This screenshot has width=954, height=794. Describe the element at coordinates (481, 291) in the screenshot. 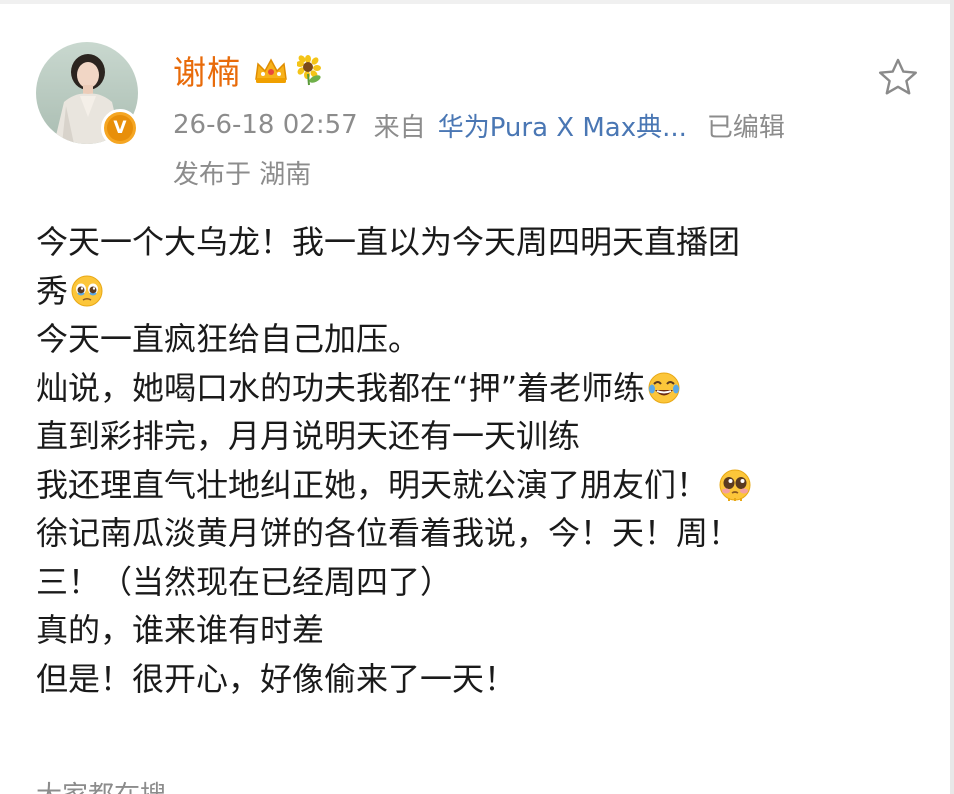

I see `body-line: 秀` at that location.